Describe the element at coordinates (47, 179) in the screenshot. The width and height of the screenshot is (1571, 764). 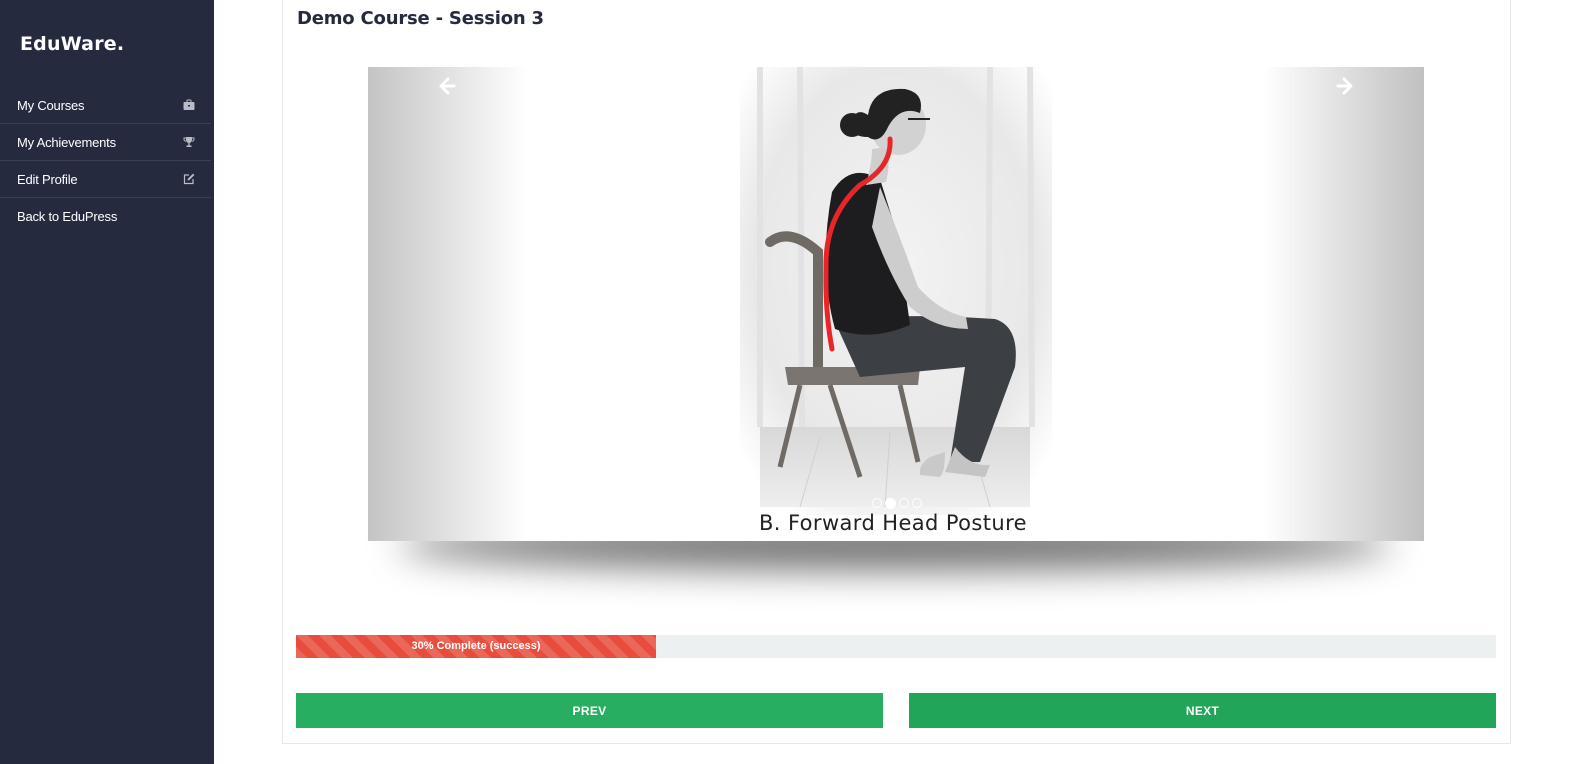
I see `sidebar-item-label: Edit Profile` at that location.